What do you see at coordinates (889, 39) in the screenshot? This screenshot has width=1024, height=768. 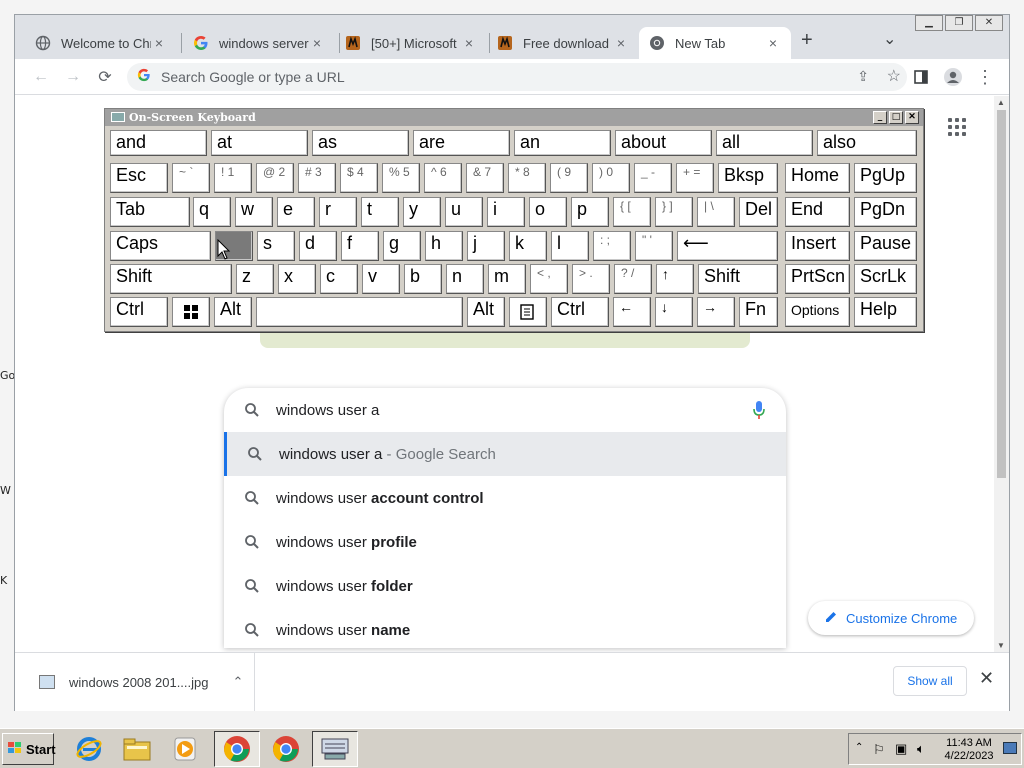 I see `tab-search-chevron-icon: ⌄` at bounding box center [889, 39].